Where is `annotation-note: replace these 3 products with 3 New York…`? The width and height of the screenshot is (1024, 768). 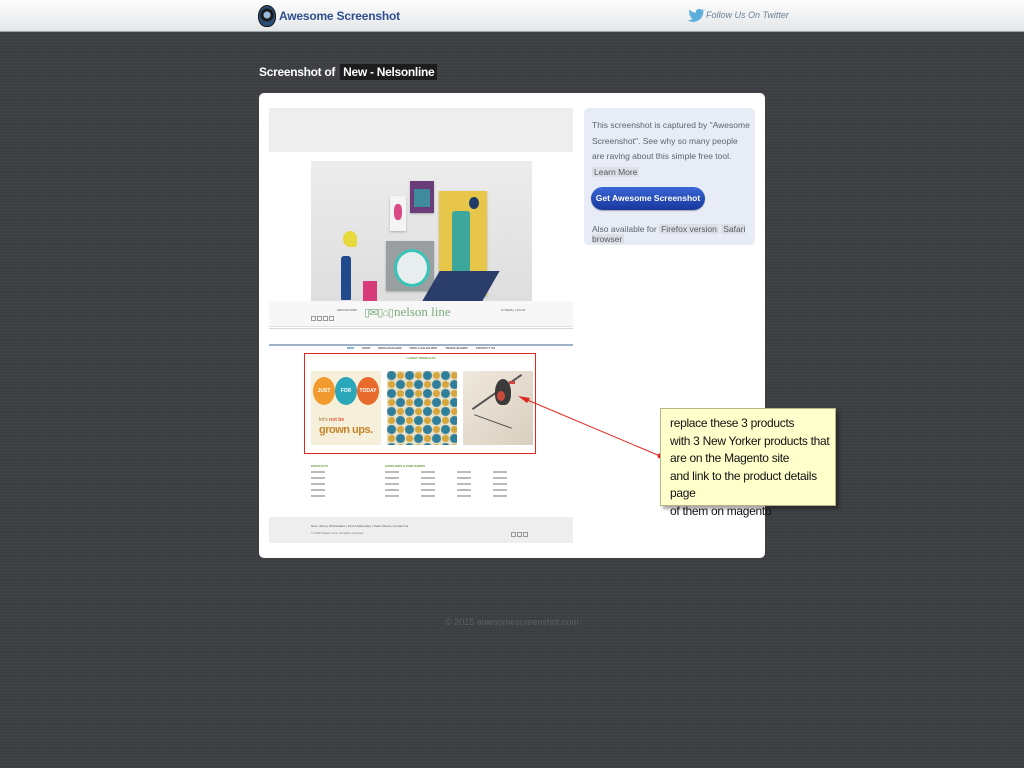 annotation-note: replace these 3 products with 3 New York… is located at coordinates (748, 463).